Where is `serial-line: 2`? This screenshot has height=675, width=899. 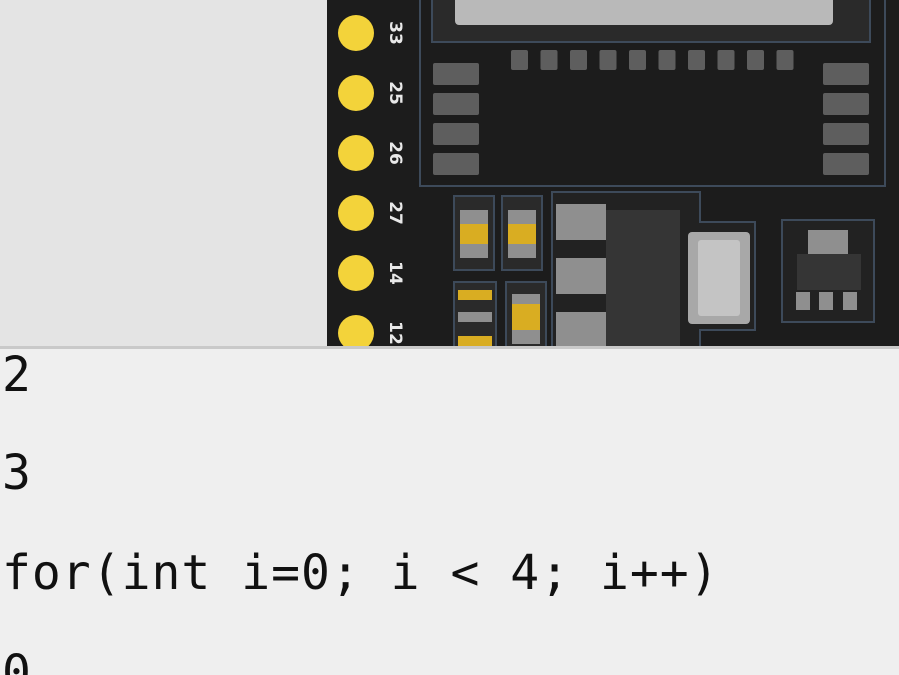
serial-line: 2 is located at coordinates (17, 376).